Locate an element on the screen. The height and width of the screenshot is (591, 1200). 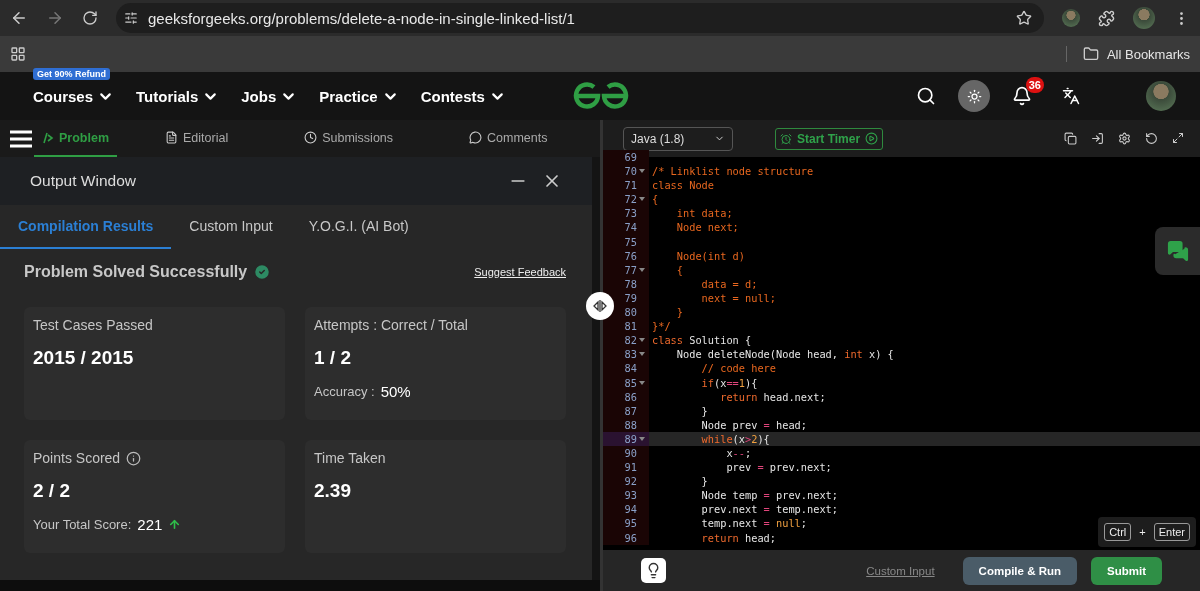
code-line: data = d; is located at coordinates (729, 283).